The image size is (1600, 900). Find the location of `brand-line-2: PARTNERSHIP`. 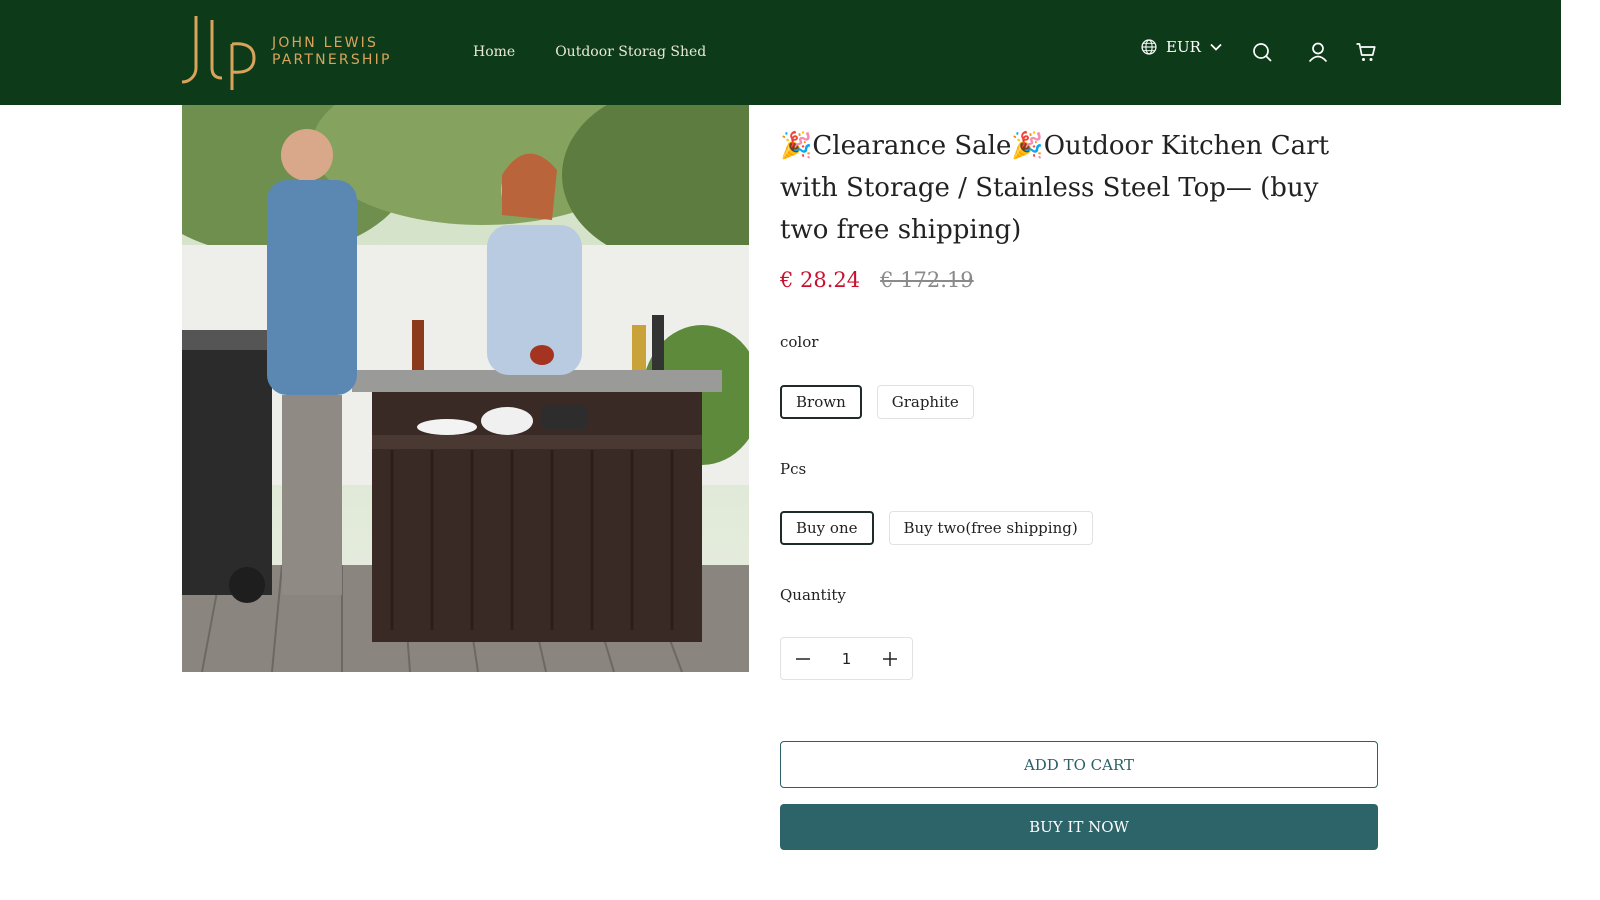

brand-line-2: PARTNERSHIP is located at coordinates (332, 60).